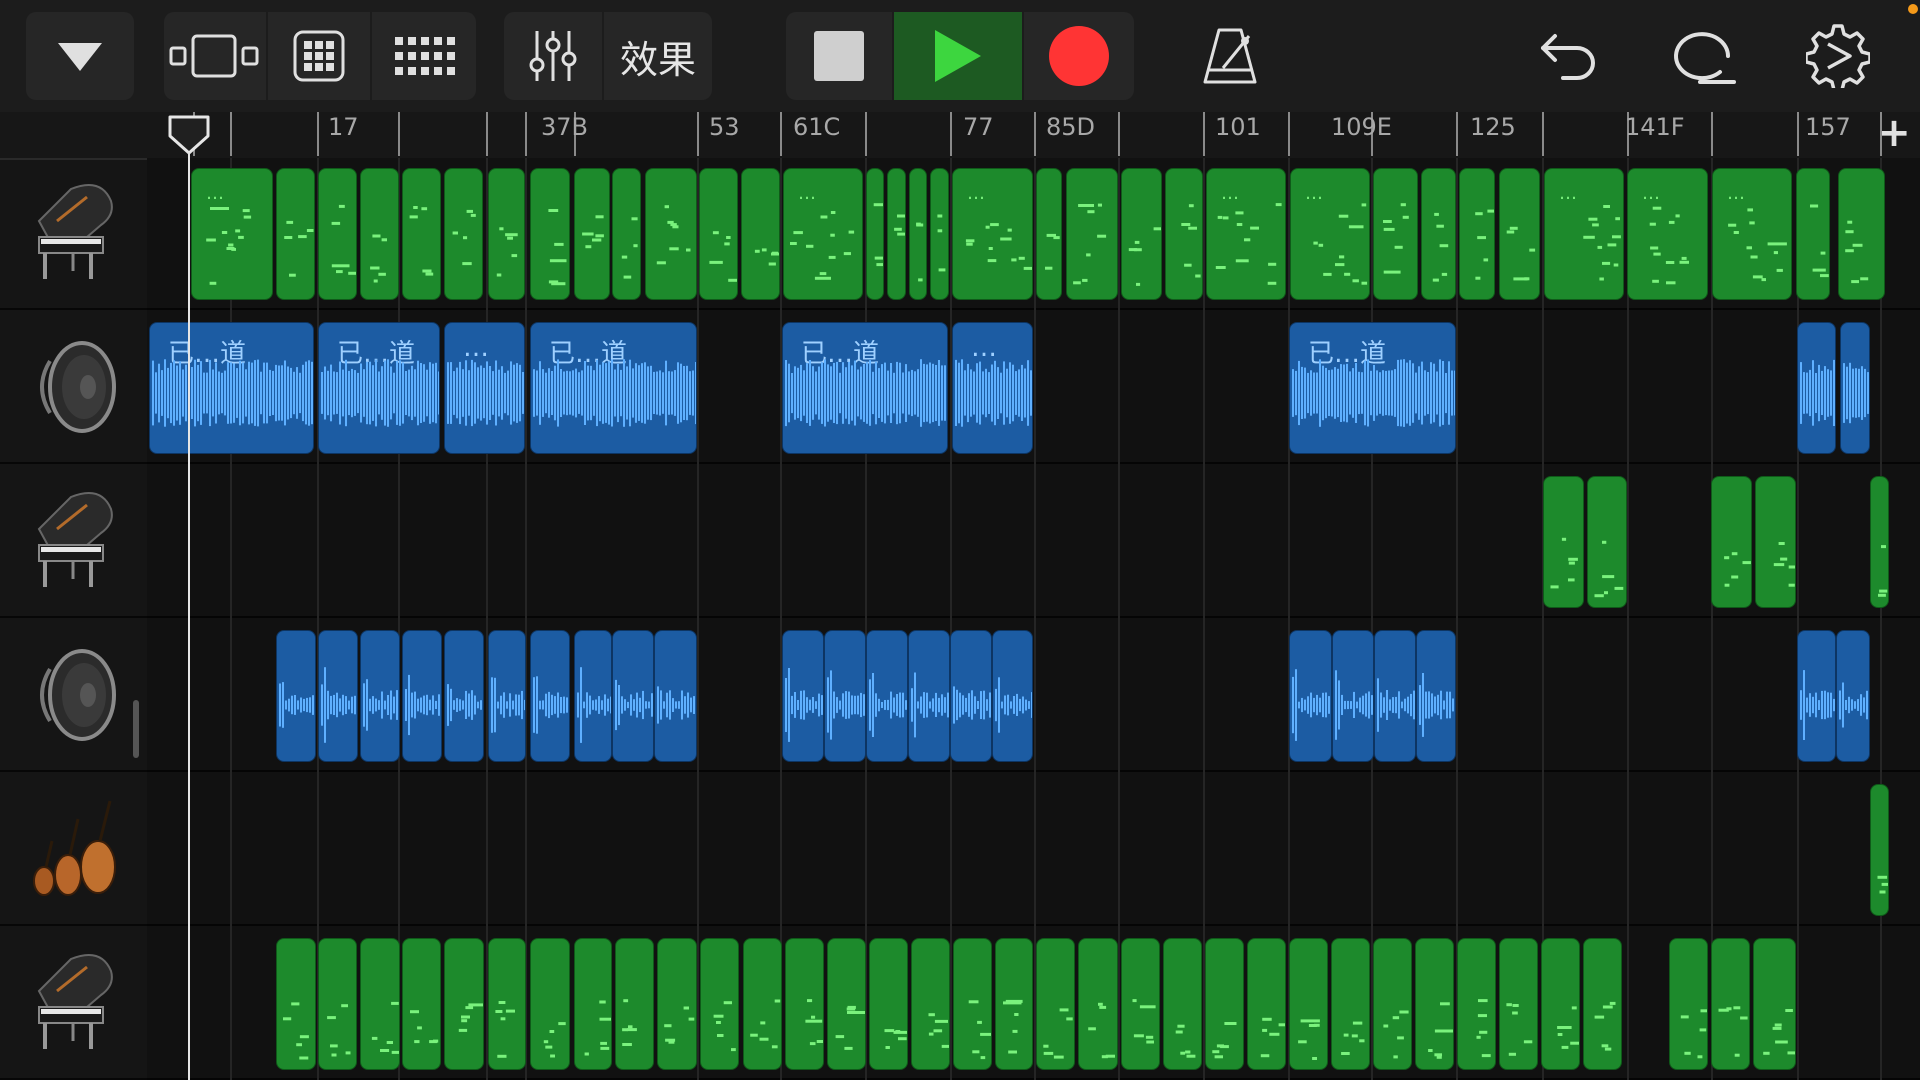  What do you see at coordinates (1033, 136) in the screenshot?
I see `timeline-ruler: + A1737B5361C7785D101109E125141F157` at bounding box center [1033, 136].